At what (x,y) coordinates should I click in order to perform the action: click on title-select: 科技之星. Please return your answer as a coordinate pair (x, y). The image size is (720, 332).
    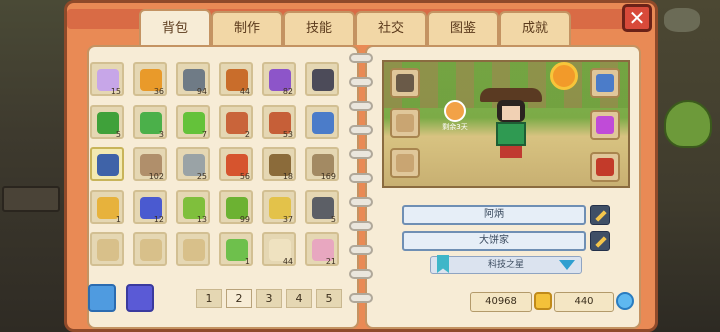
    Looking at the image, I should click on (506, 264).